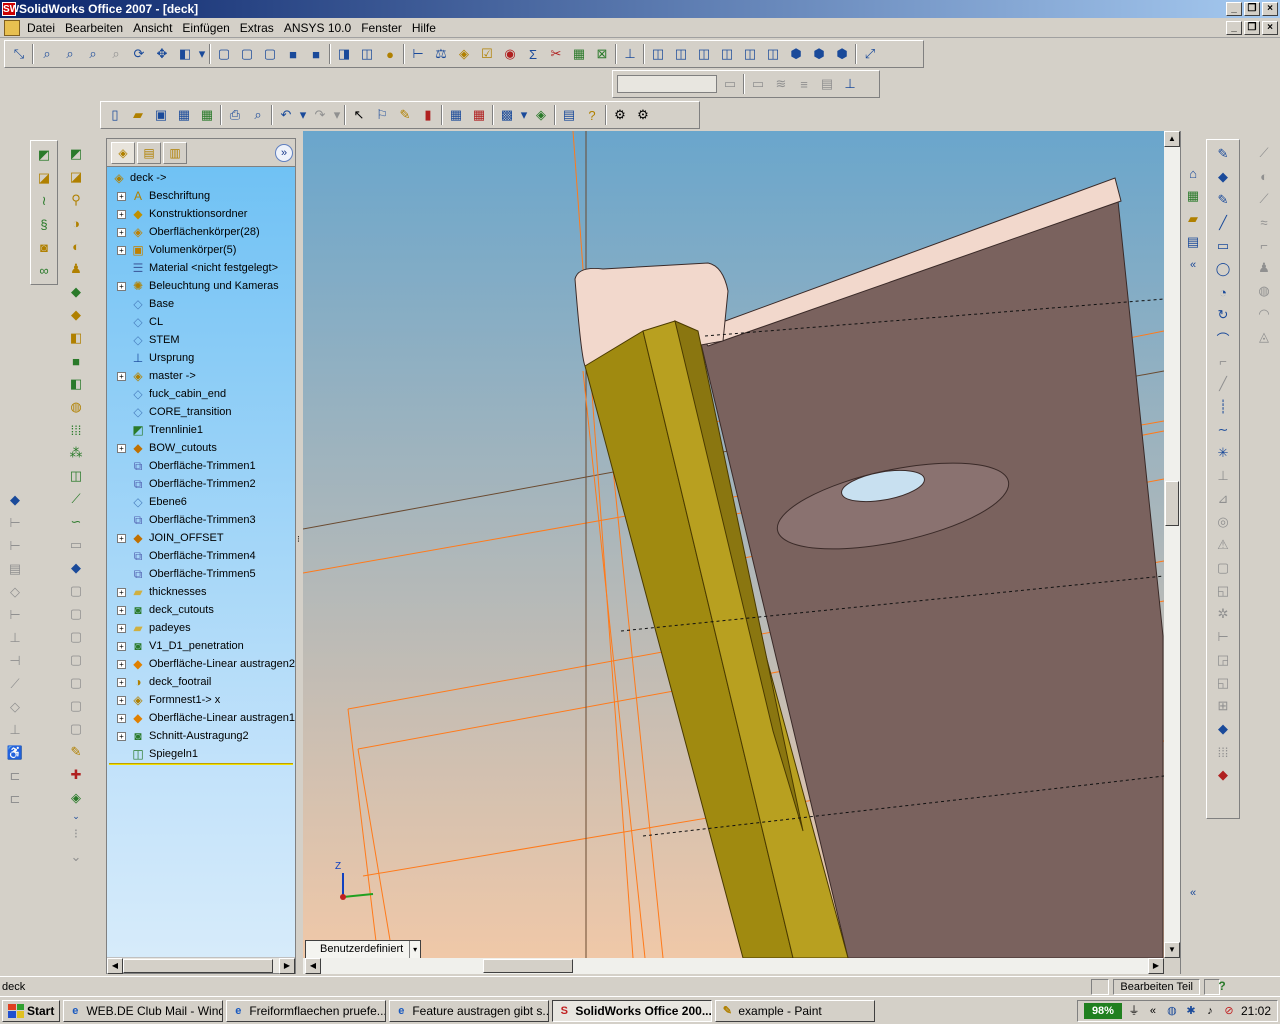 This screenshot has width=1280, height=1024. What do you see at coordinates (70, 54) in the screenshot?
I see `zoom-area-icon: ⌕` at bounding box center [70, 54].